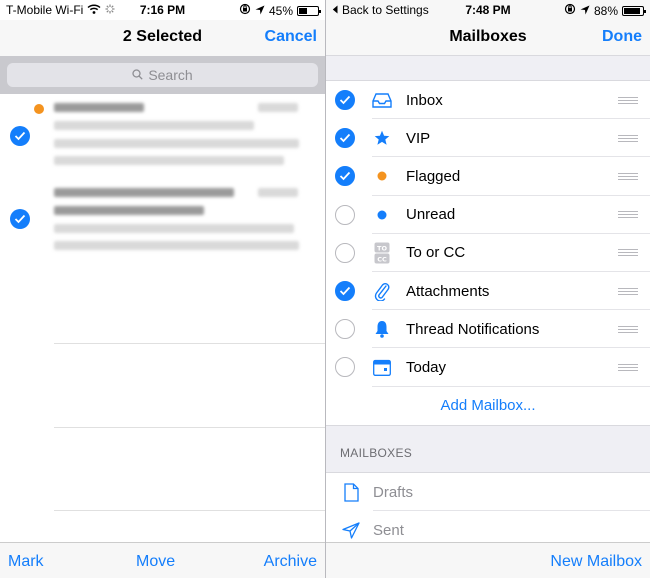 The height and width of the screenshot is (578, 650). What do you see at coordinates (382, 329) in the screenshot?
I see `bell-icon` at bounding box center [382, 329].